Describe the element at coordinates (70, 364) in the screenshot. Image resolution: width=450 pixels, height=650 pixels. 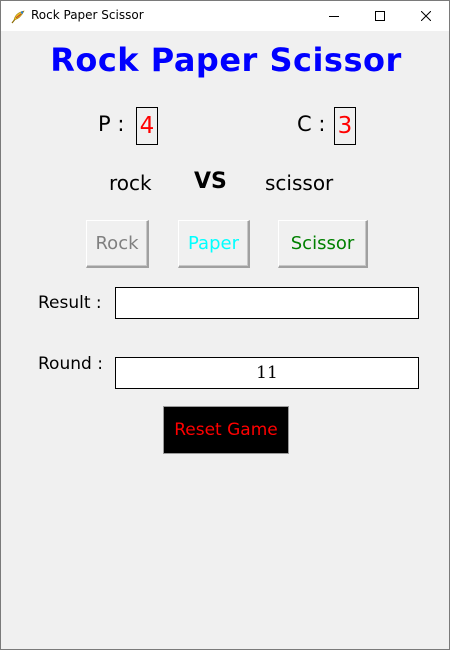
I see `round-label: Round :` at that location.